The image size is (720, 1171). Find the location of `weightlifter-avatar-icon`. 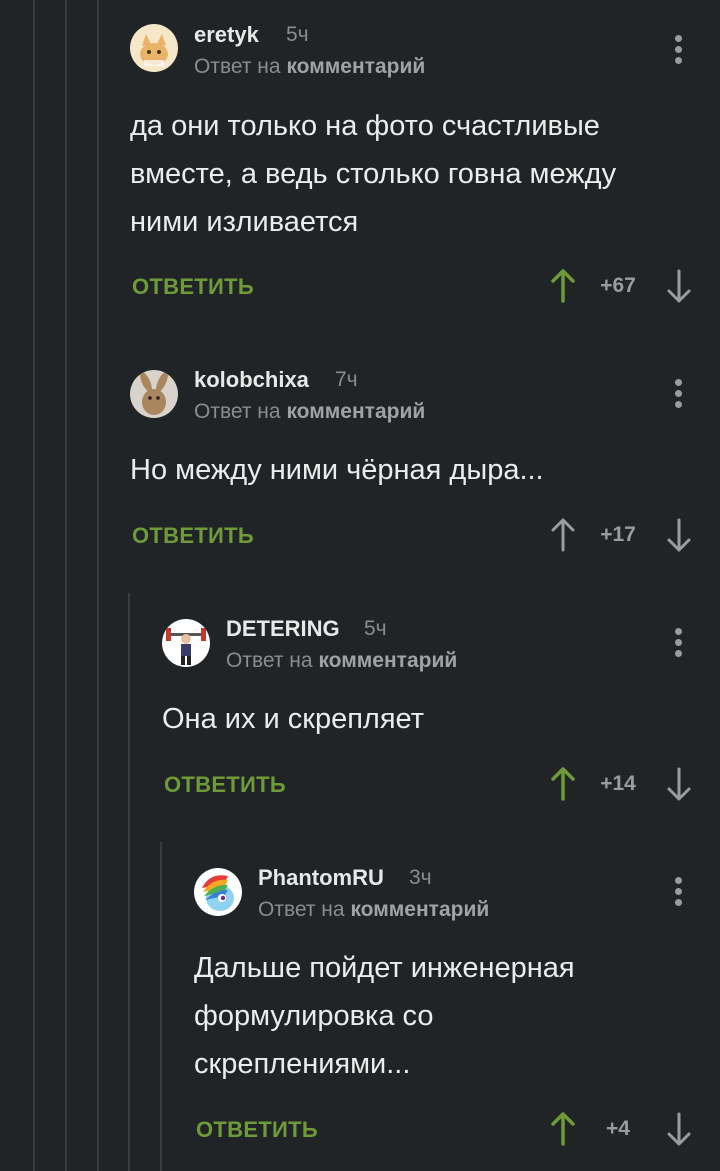

weightlifter-avatar-icon is located at coordinates (186, 643).